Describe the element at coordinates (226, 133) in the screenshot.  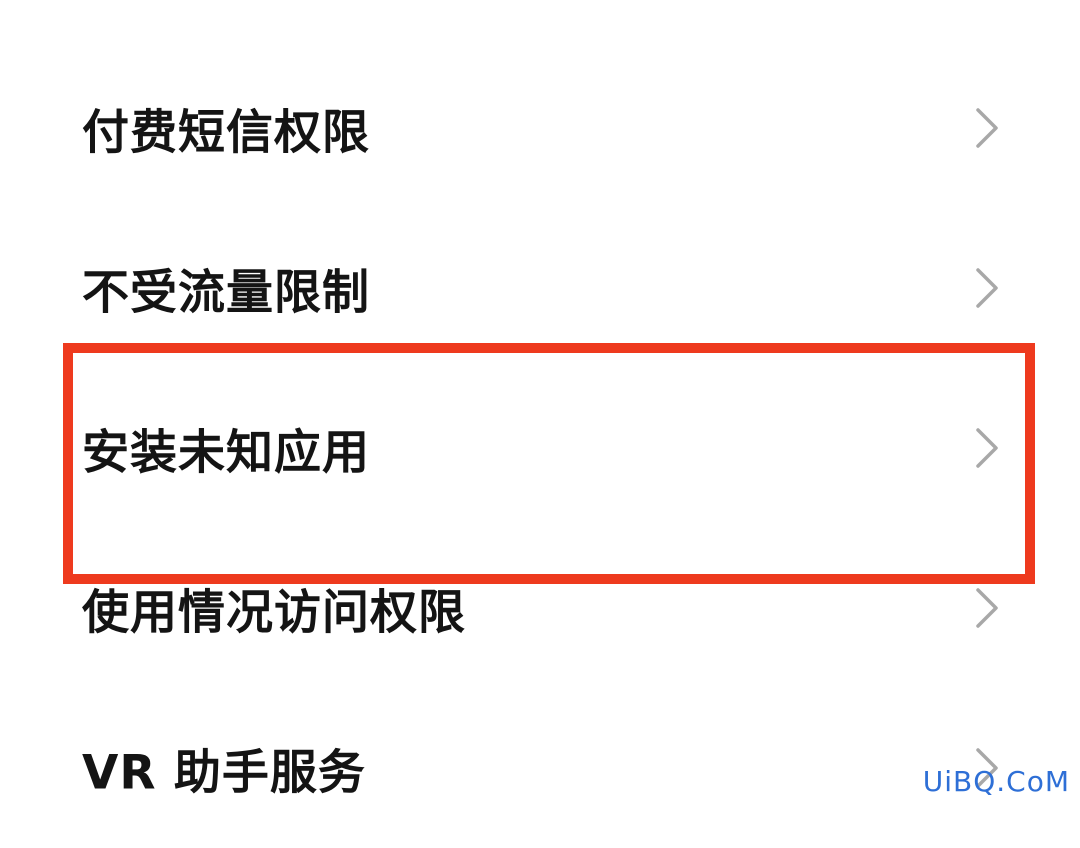
I see `setting-label: 付费短信权限` at that location.